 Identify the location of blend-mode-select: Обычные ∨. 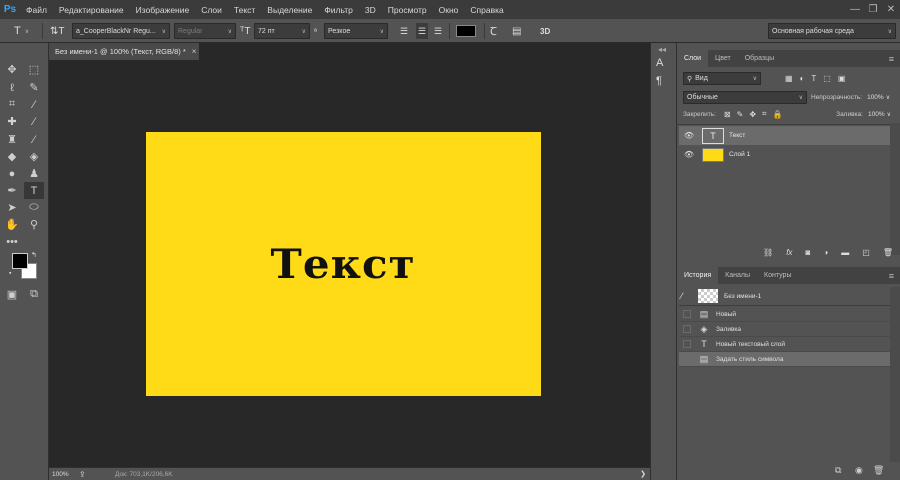
(745, 97).